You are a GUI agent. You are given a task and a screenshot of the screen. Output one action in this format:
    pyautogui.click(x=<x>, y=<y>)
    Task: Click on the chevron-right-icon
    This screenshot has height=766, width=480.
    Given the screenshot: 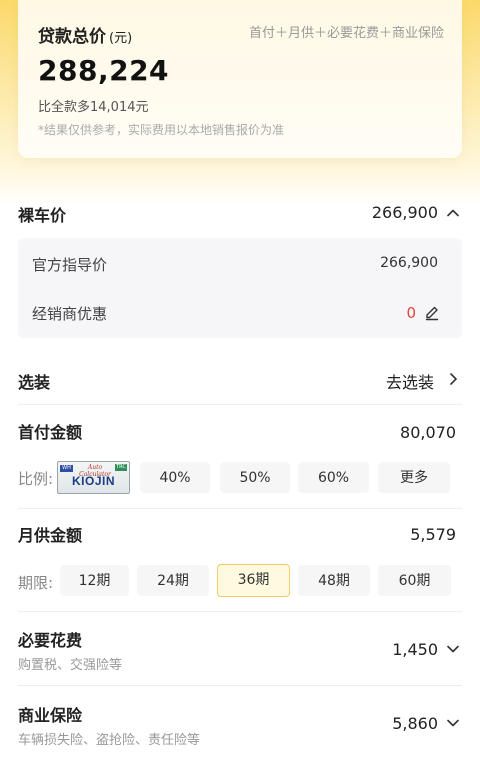 What is the action you would take?
    pyautogui.click(x=453, y=379)
    